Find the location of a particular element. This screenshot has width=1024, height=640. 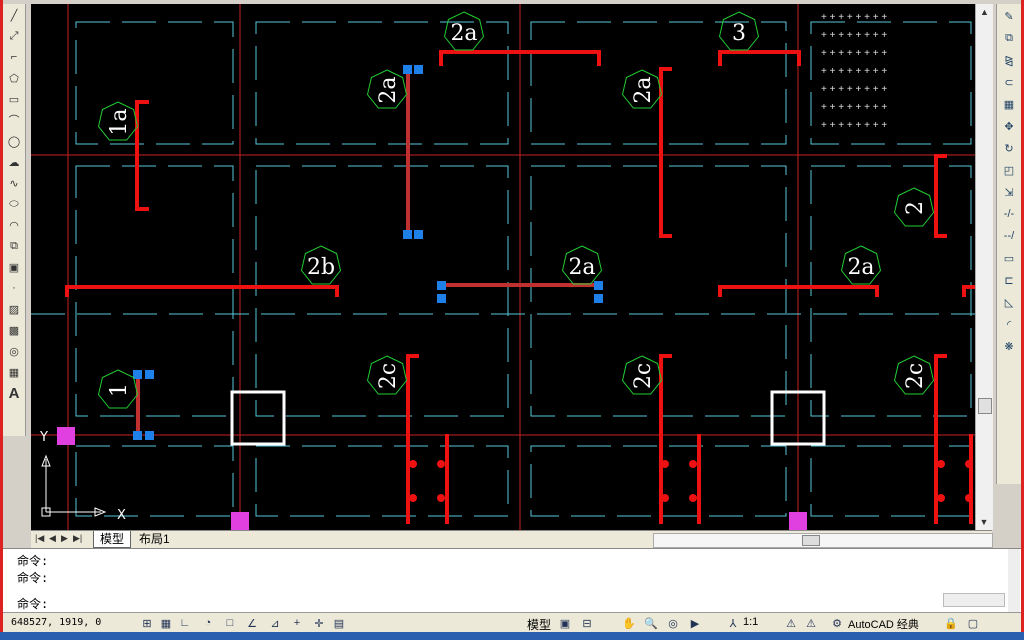

join-icon: ⊏ is located at coordinates (1009, 280).